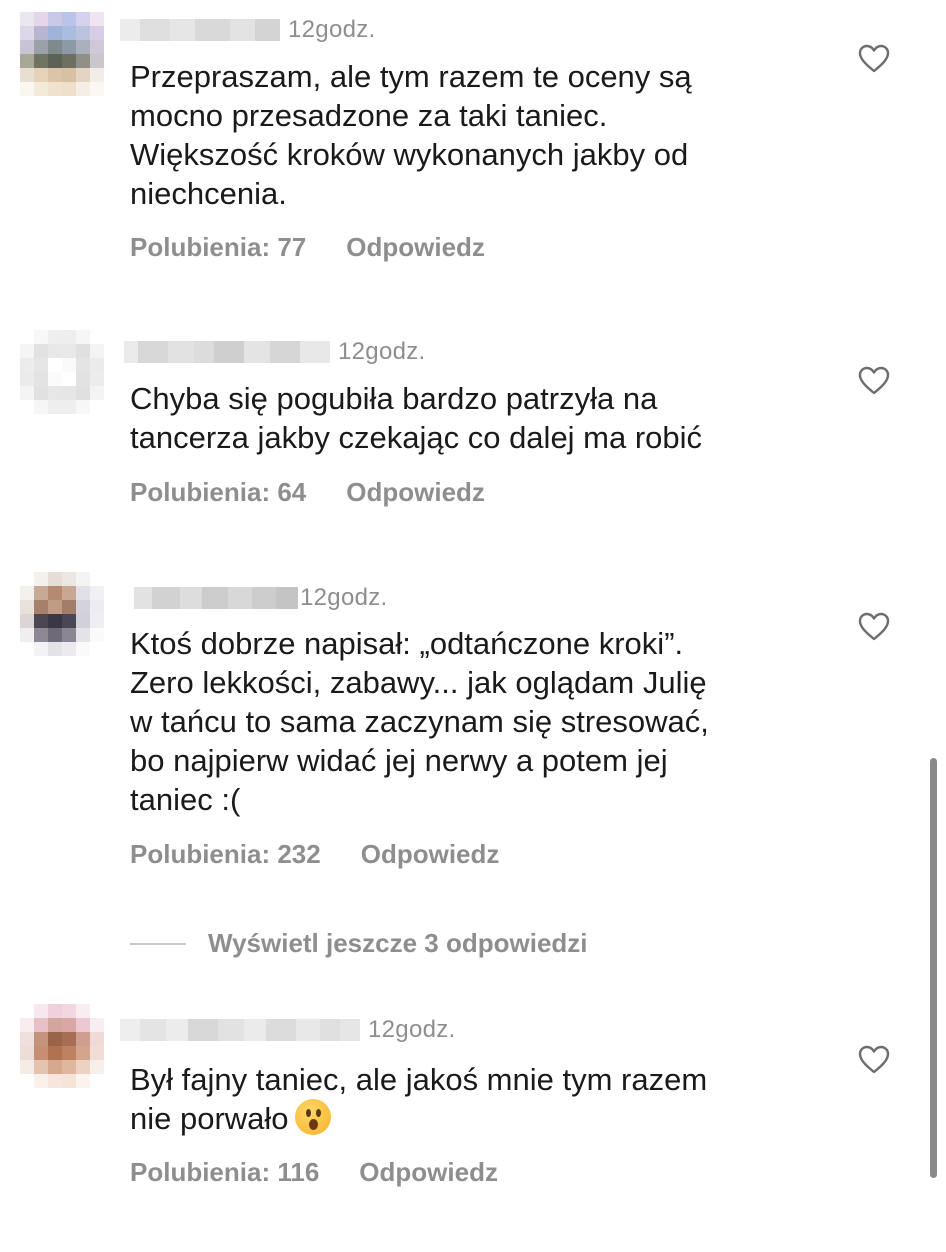 This screenshot has width=946, height=1252. What do you see at coordinates (209, 1118) in the screenshot?
I see `comment-text-fragment: nie porwało` at bounding box center [209, 1118].